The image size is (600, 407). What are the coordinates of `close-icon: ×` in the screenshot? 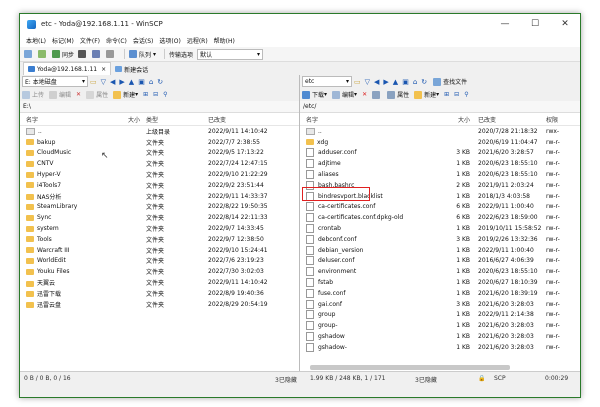 It's located at (103, 69).